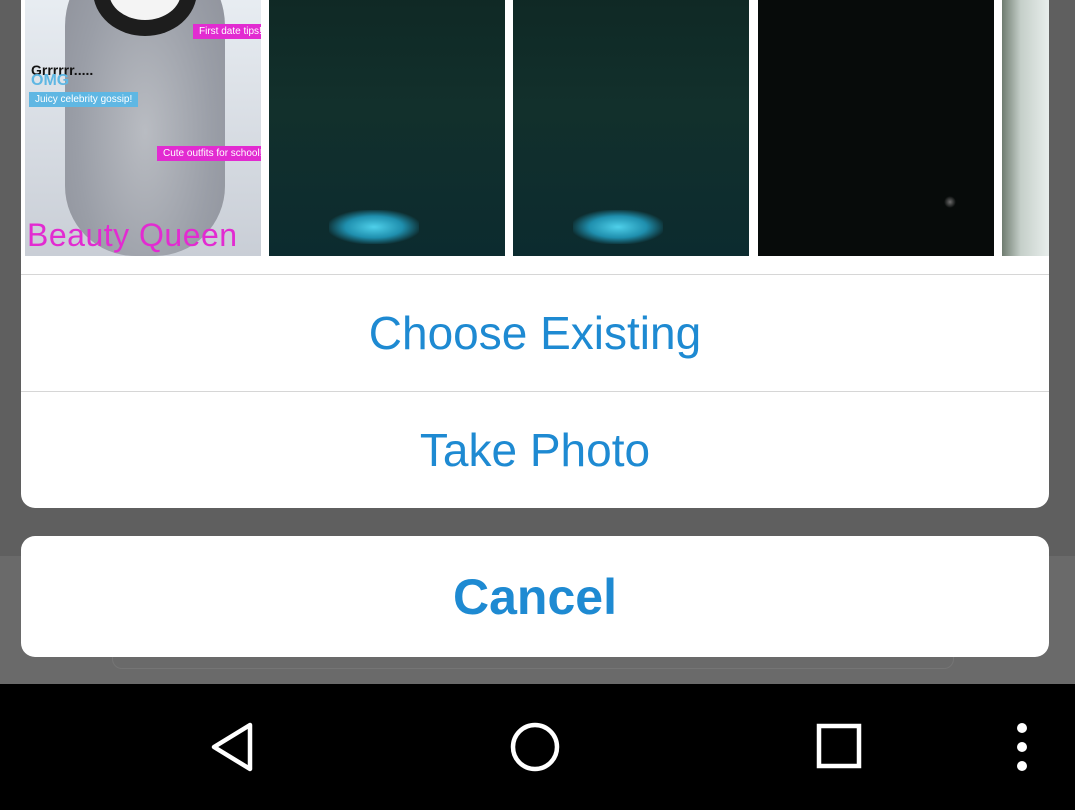 The height and width of the screenshot is (810, 1075). Describe the element at coordinates (209, 153) in the screenshot. I see `magazine-tag: Cute outfits for school!` at that location.